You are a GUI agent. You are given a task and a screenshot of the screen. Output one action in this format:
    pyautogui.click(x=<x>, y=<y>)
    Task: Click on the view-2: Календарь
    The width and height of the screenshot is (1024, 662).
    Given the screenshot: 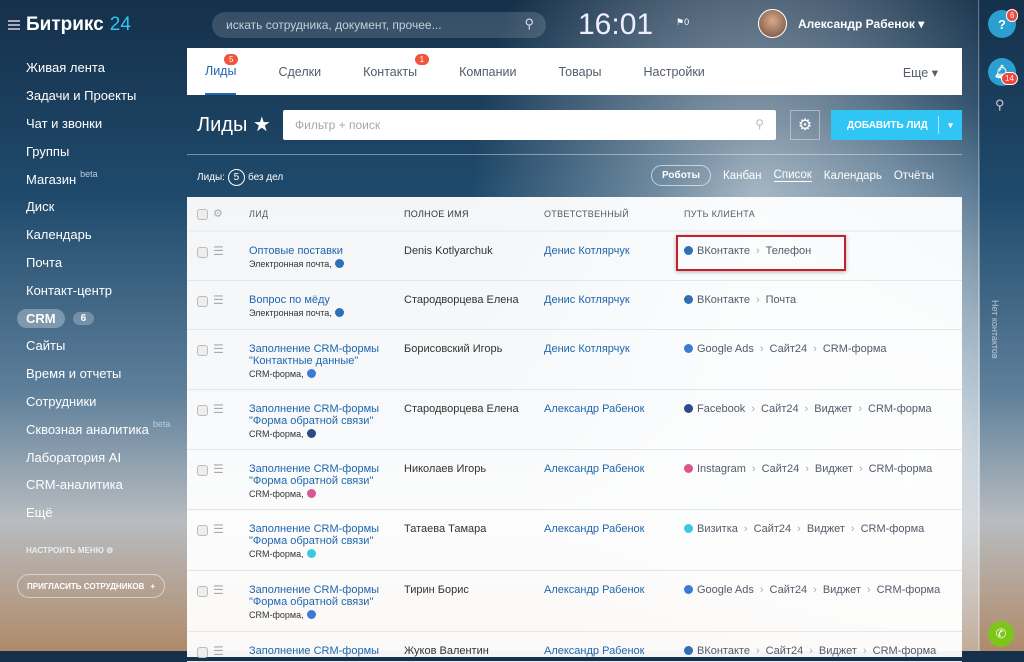 What is the action you would take?
    pyautogui.click(x=853, y=176)
    